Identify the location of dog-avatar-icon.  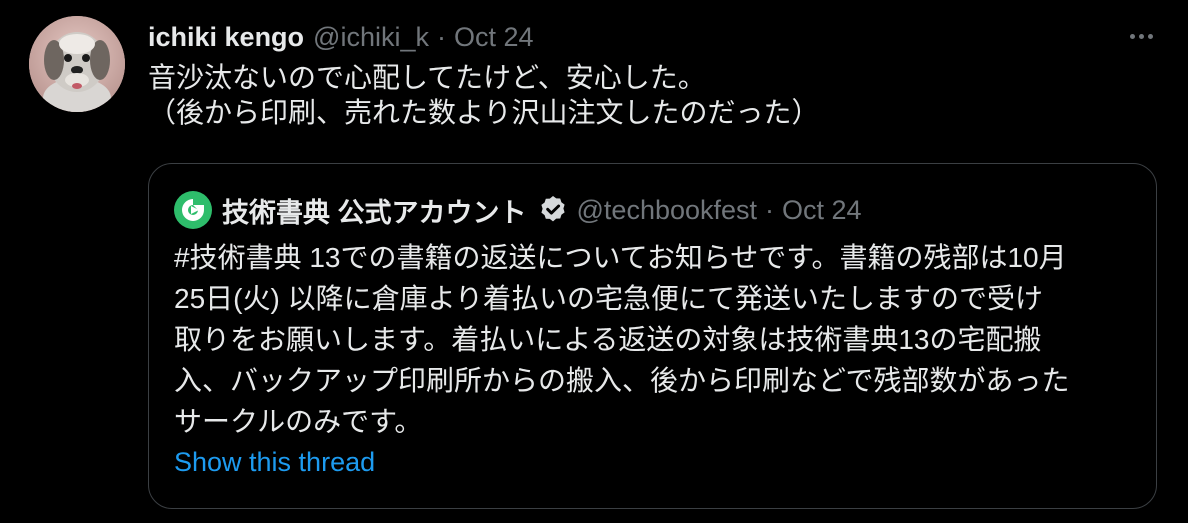
(77, 64).